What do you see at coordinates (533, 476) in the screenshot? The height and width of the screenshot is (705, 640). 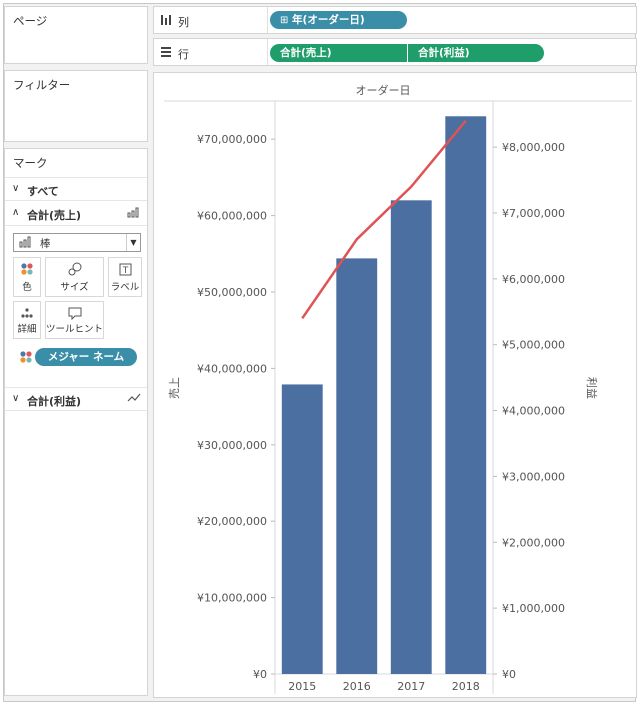 I see `right-tick-label: ¥3,000,000` at bounding box center [533, 476].